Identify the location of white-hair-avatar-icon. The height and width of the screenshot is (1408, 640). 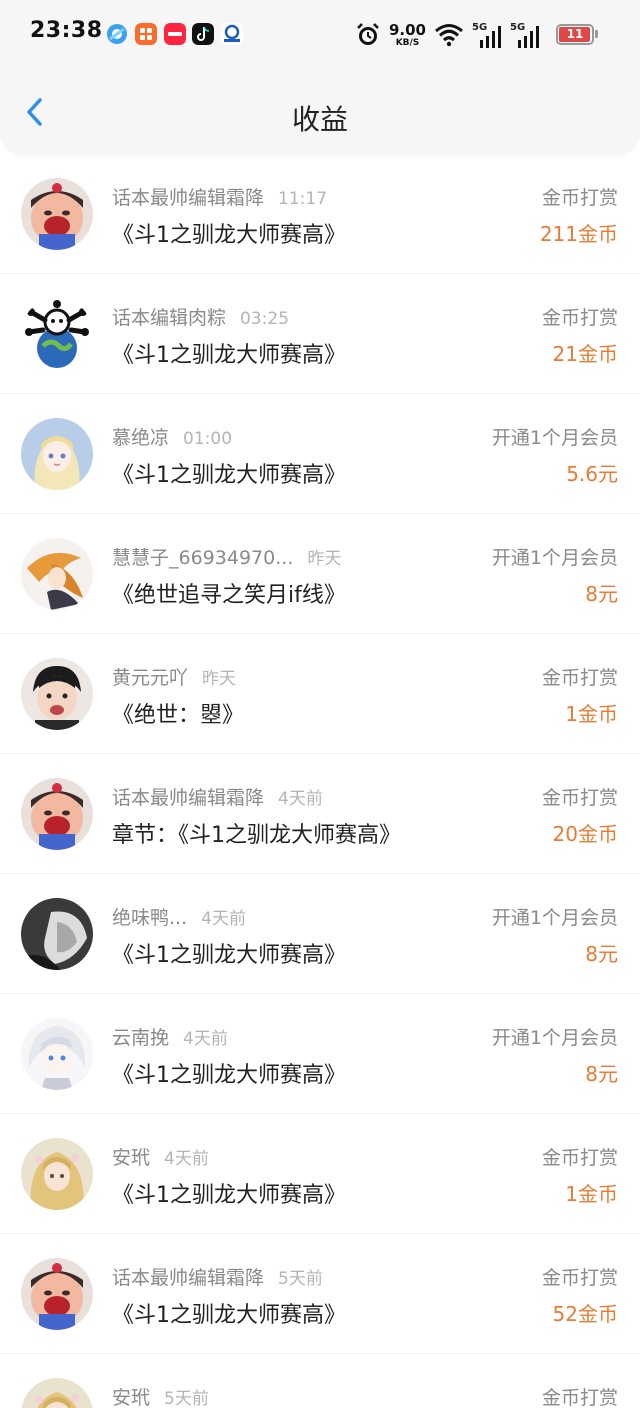
(57, 1054).